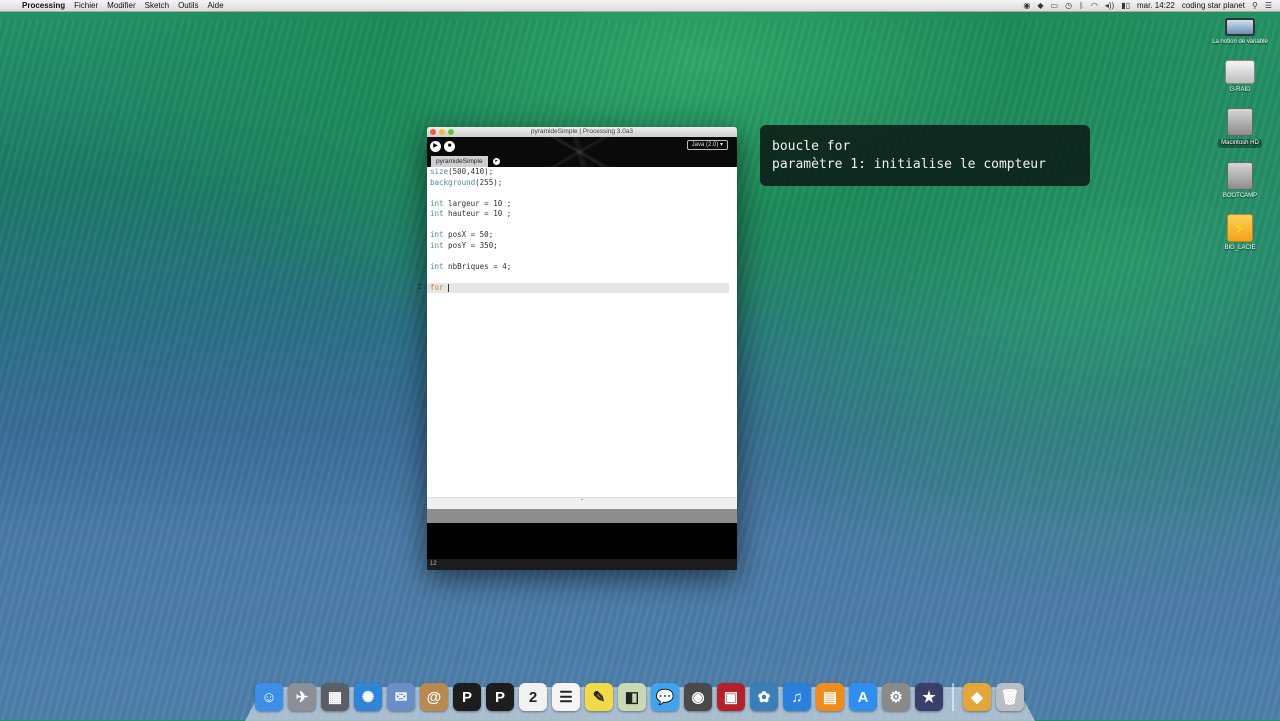 The width and height of the screenshot is (1280, 721). Describe the element at coordinates (477, 213) in the screenshot. I see `code-text: hauteur = 10 ;` at that location.